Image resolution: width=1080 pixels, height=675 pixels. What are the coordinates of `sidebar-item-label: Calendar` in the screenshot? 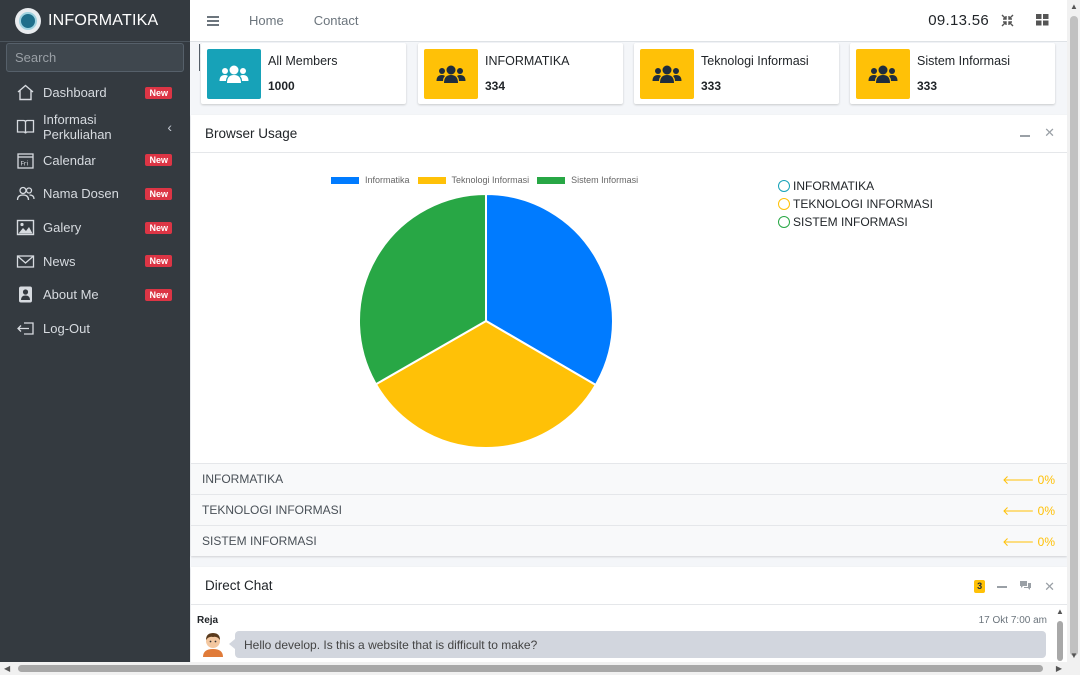 It's located at (69, 160).